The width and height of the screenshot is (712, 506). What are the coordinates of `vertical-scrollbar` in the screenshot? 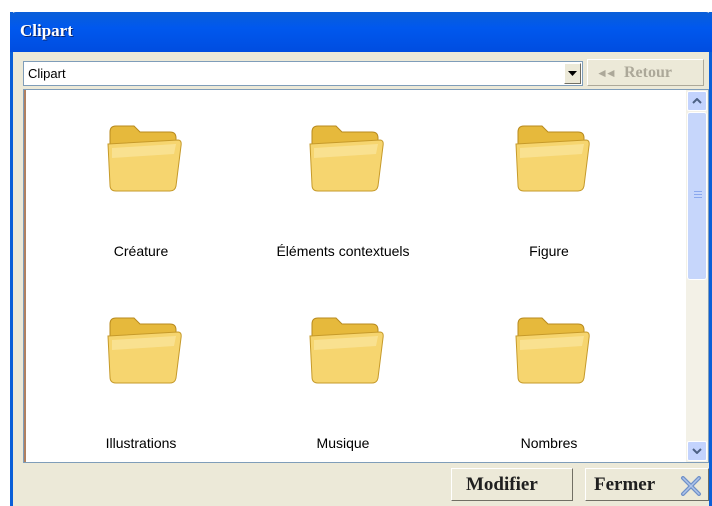 It's located at (697, 276).